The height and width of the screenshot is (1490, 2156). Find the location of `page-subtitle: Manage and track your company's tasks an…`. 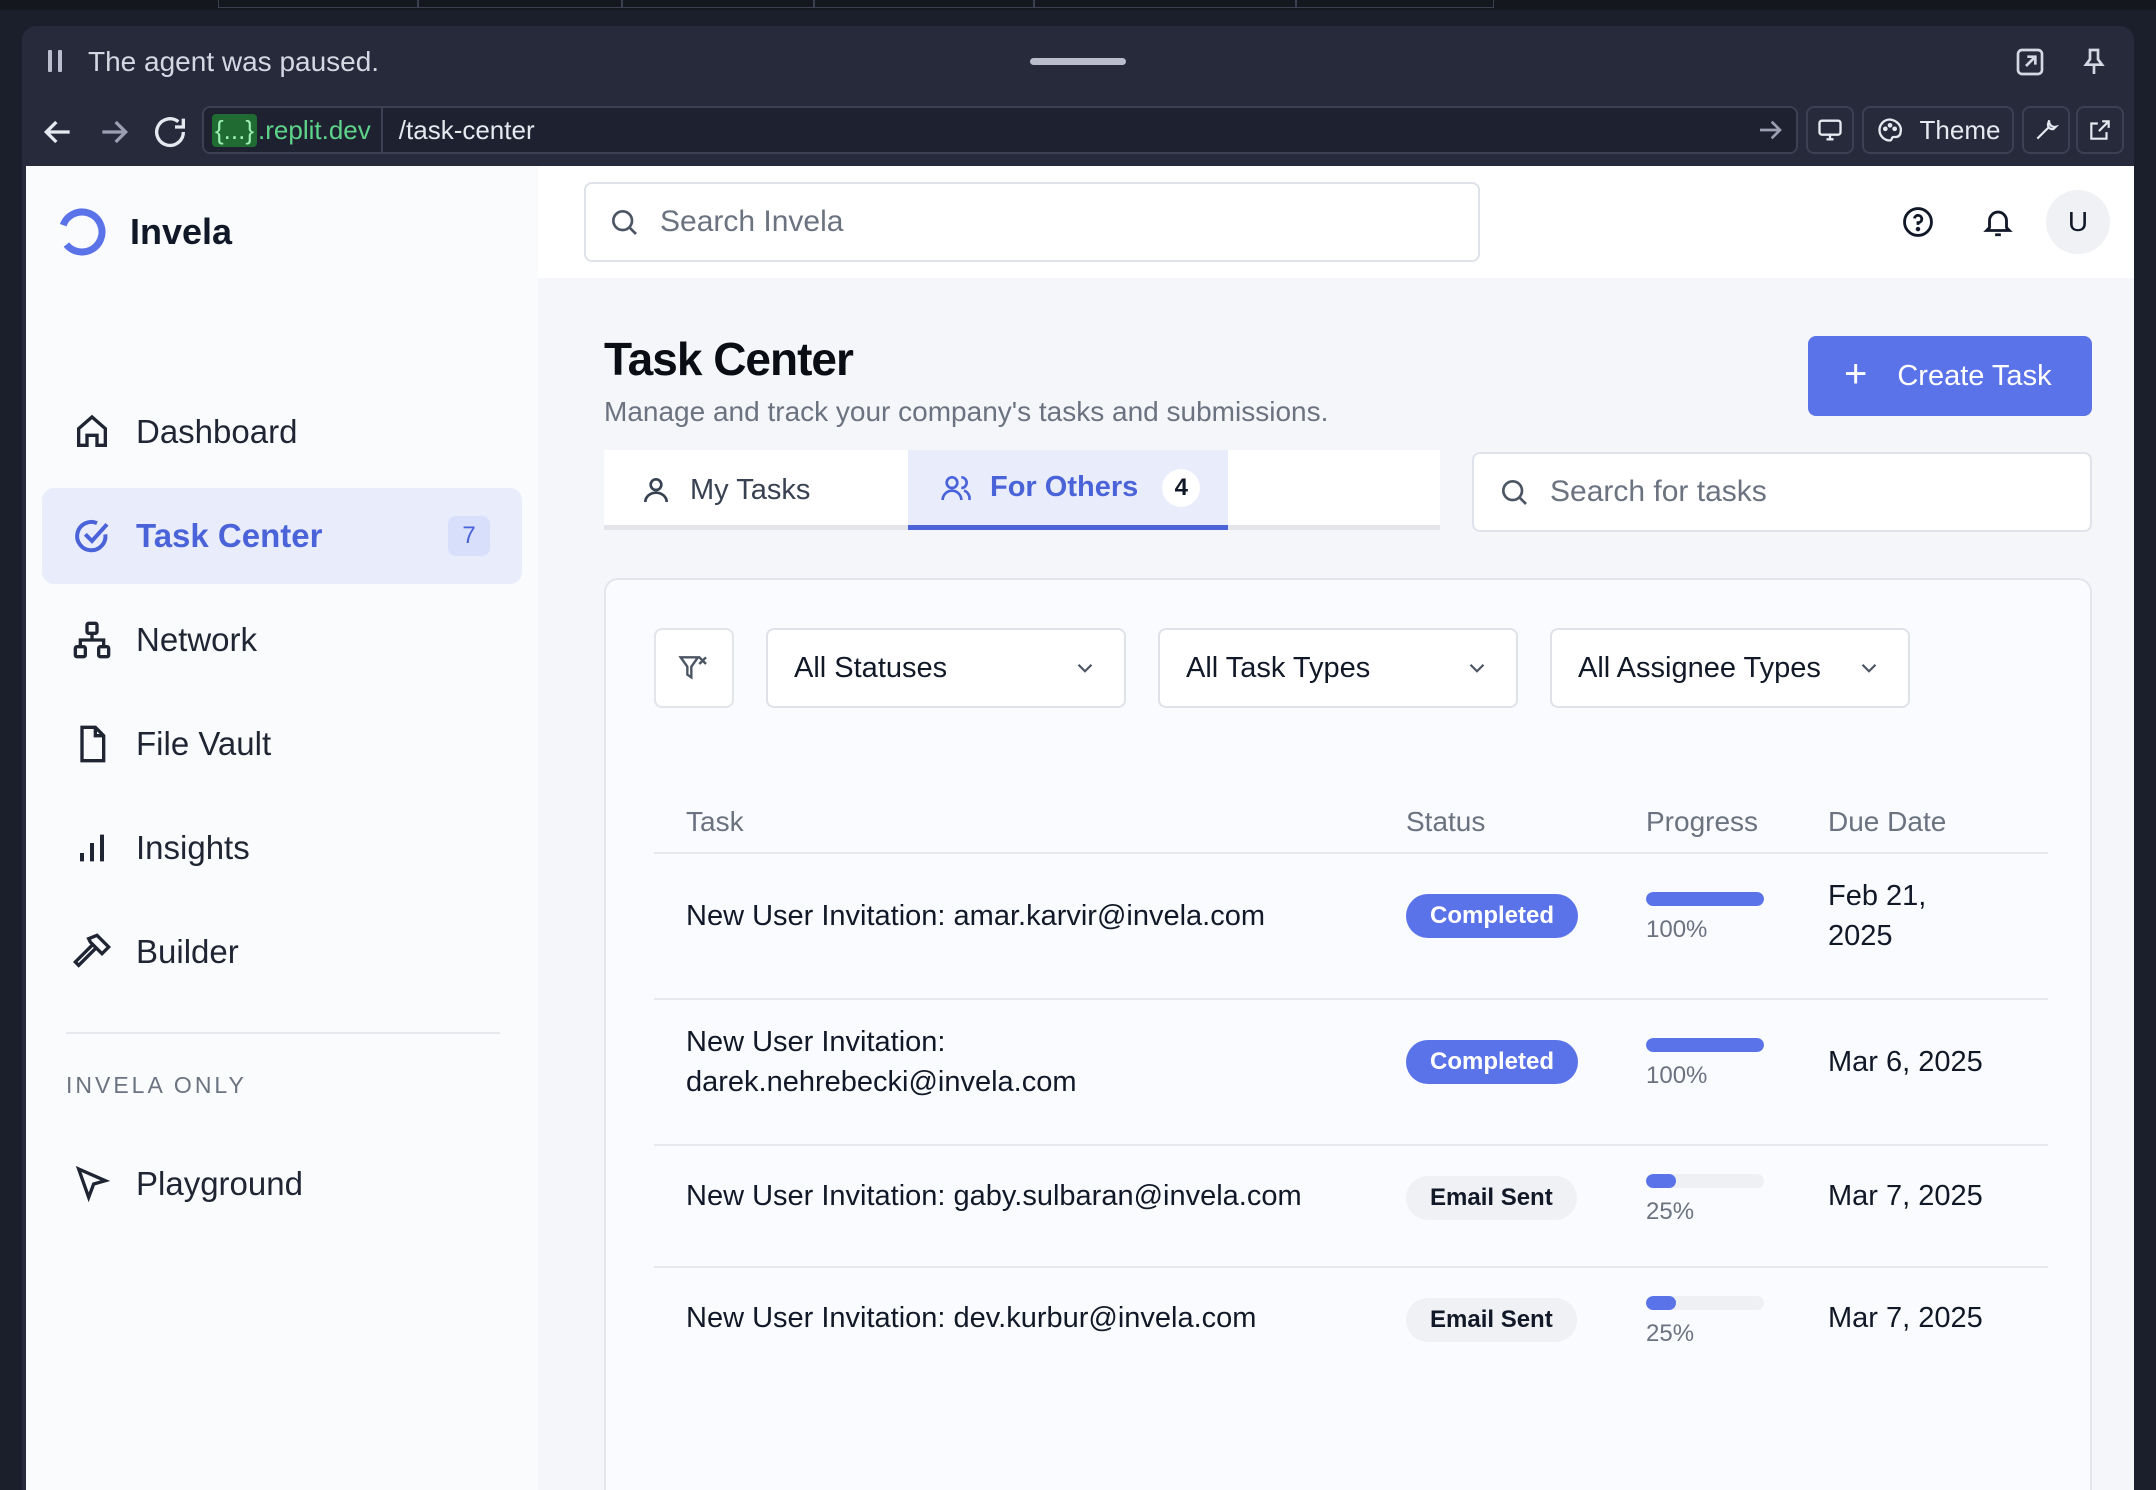

page-subtitle: Manage and track your company's tasks an… is located at coordinates (966, 411).